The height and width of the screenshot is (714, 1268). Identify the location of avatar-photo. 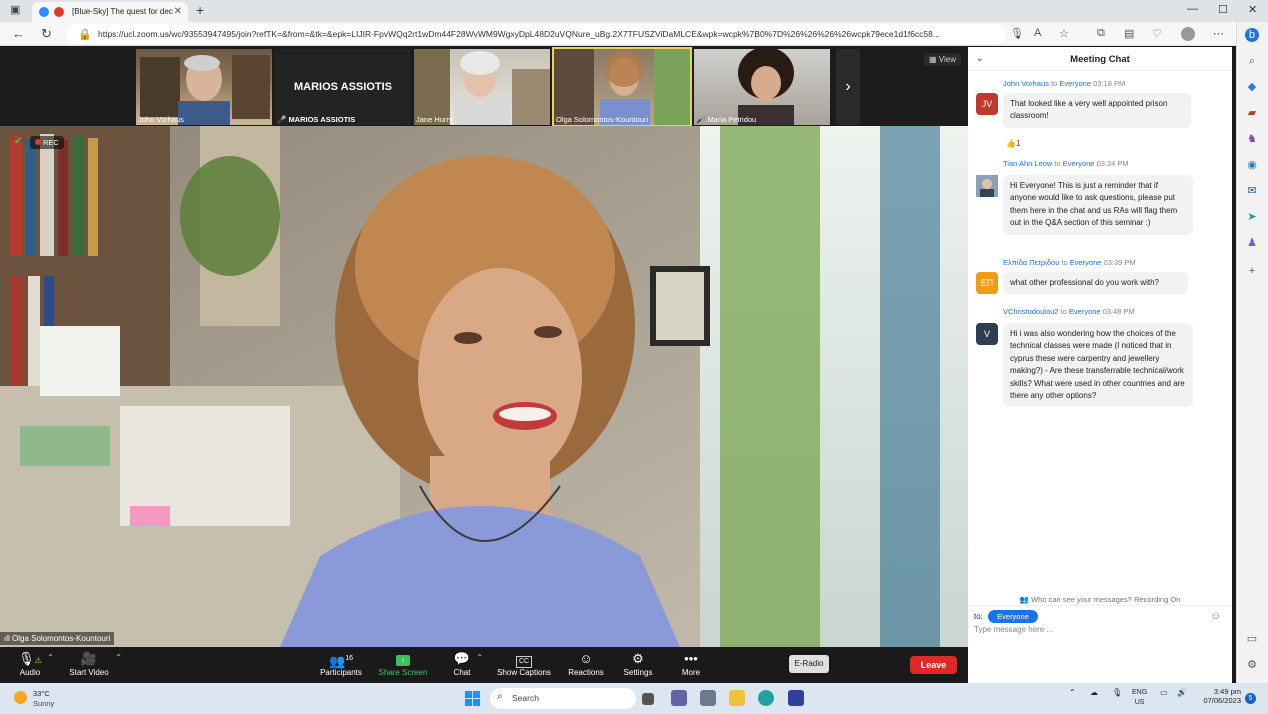
(987, 186).